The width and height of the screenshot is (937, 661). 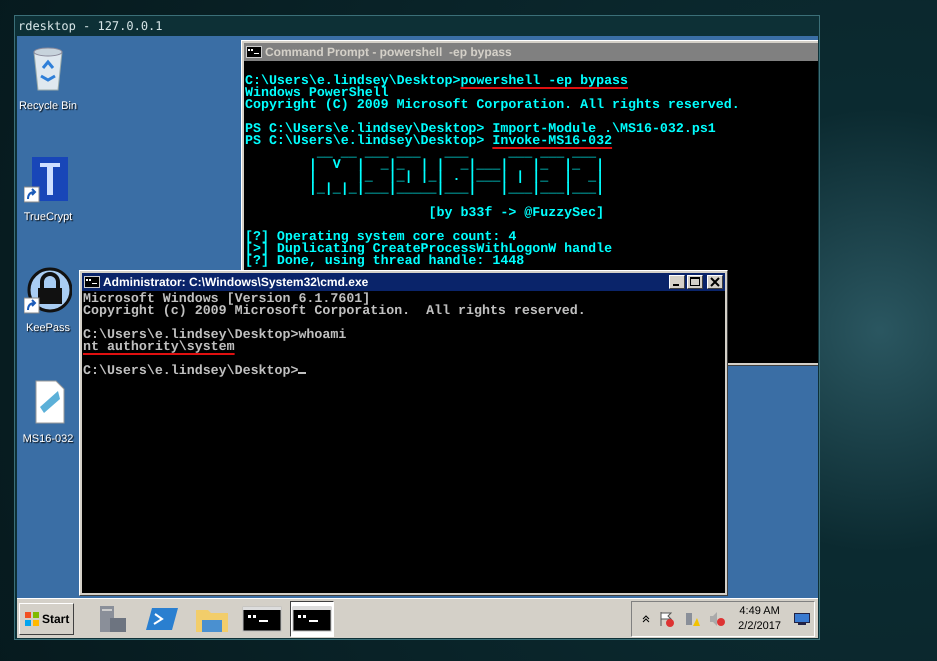 I want to click on monitor-icon, so click(x=802, y=618).